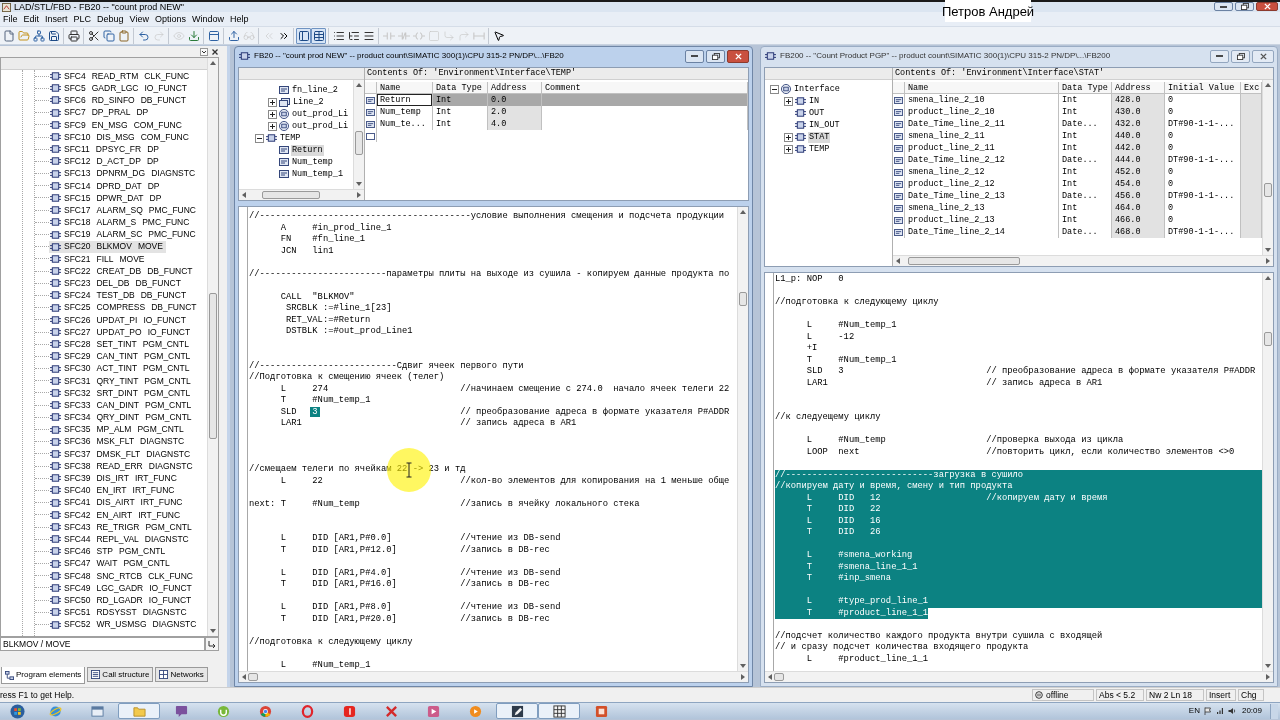 Image resolution: width=1280 pixels, height=720 pixels. I want to click on tree-item: SFC24 TEST_DB DB_FUNCT, so click(119, 295).